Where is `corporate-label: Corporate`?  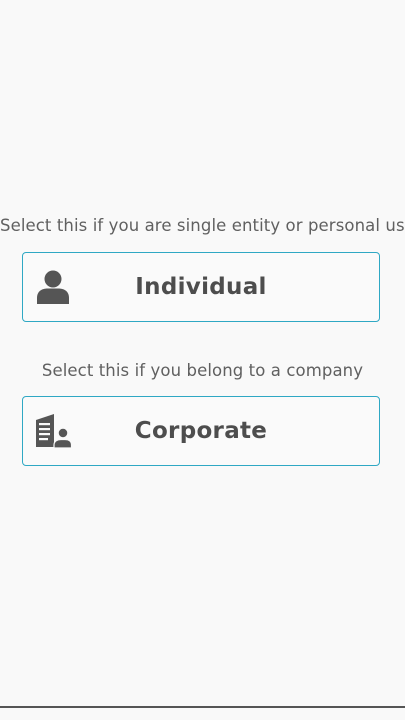
corporate-label: Corporate is located at coordinates (201, 431).